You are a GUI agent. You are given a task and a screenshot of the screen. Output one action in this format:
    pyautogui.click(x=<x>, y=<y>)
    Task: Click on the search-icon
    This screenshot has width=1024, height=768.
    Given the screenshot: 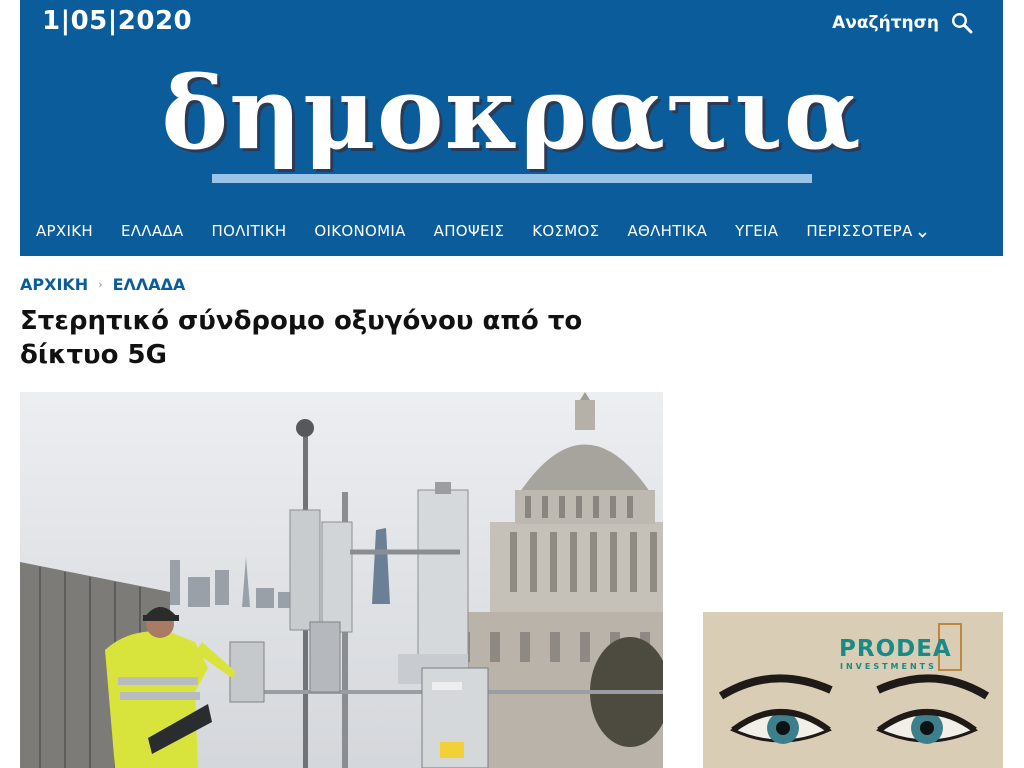 What is the action you would take?
    pyautogui.click(x=962, y=23)
    